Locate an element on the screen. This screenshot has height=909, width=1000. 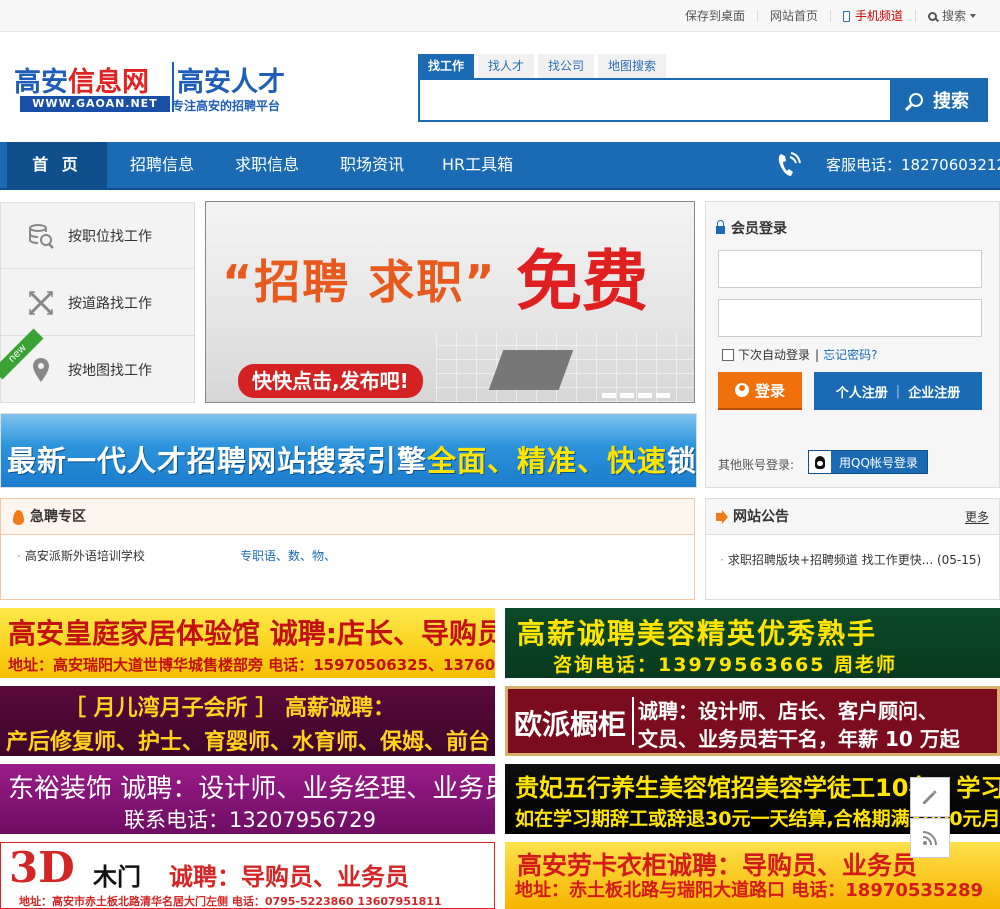
nav-job-seeking: 求职信息 is located at coordinates (267, 165).